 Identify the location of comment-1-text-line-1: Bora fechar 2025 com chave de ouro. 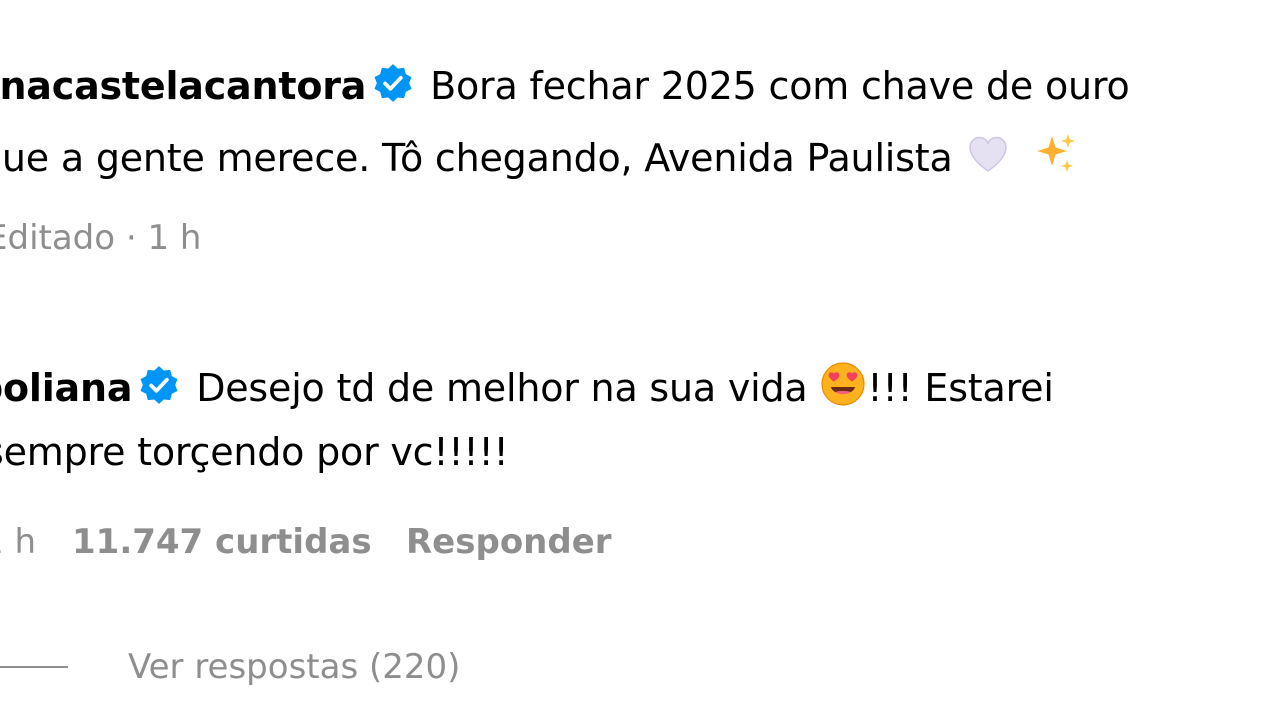
(780, 86).